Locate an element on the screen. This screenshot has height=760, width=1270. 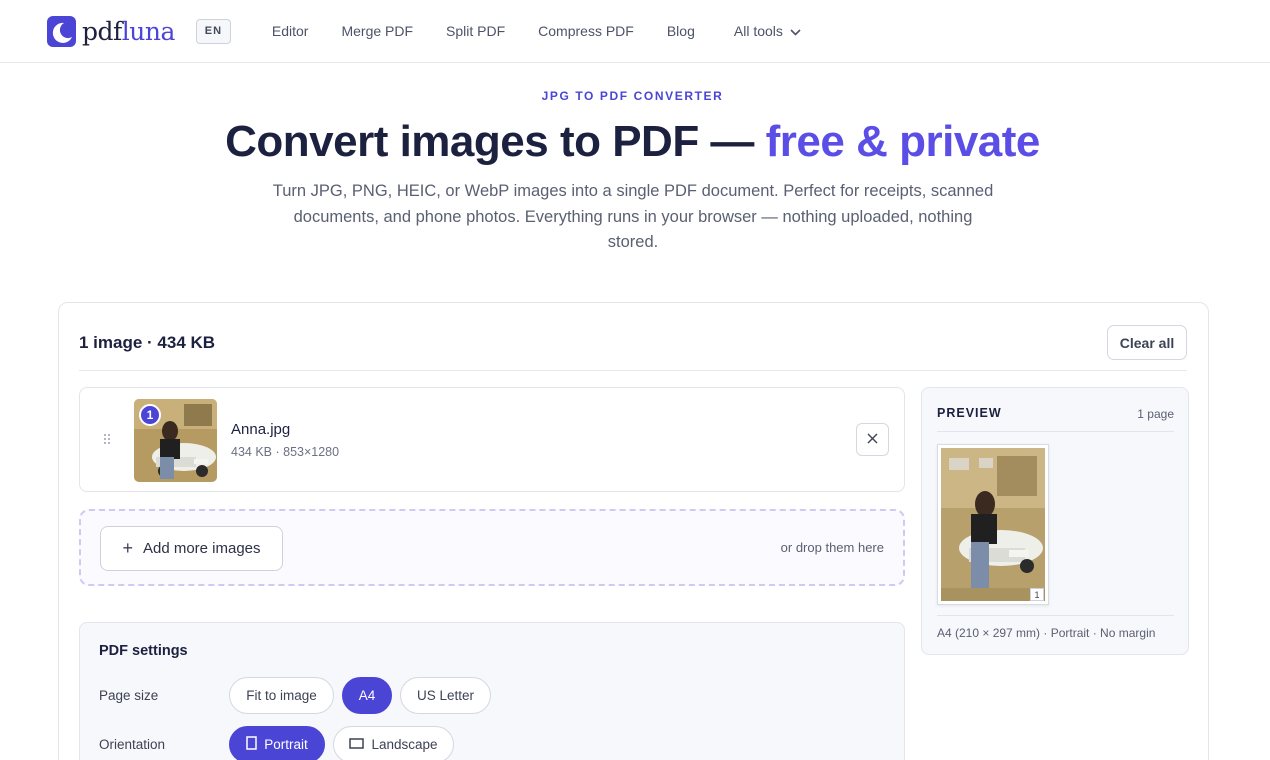
image-dropzone: + Add more images or drop them here is located at coordinates (492, 547).